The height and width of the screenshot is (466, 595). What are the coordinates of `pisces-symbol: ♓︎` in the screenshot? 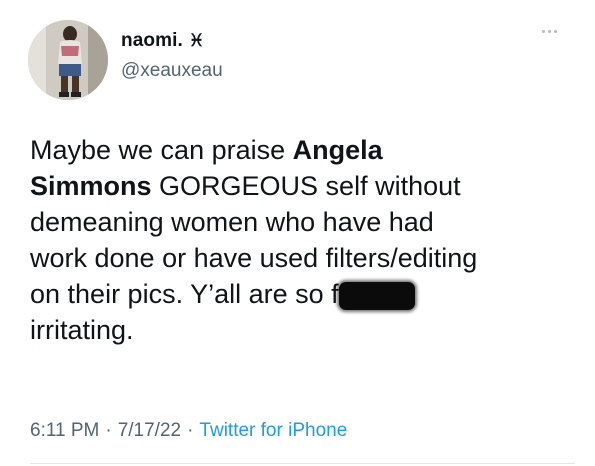 It's located at (196, 40).